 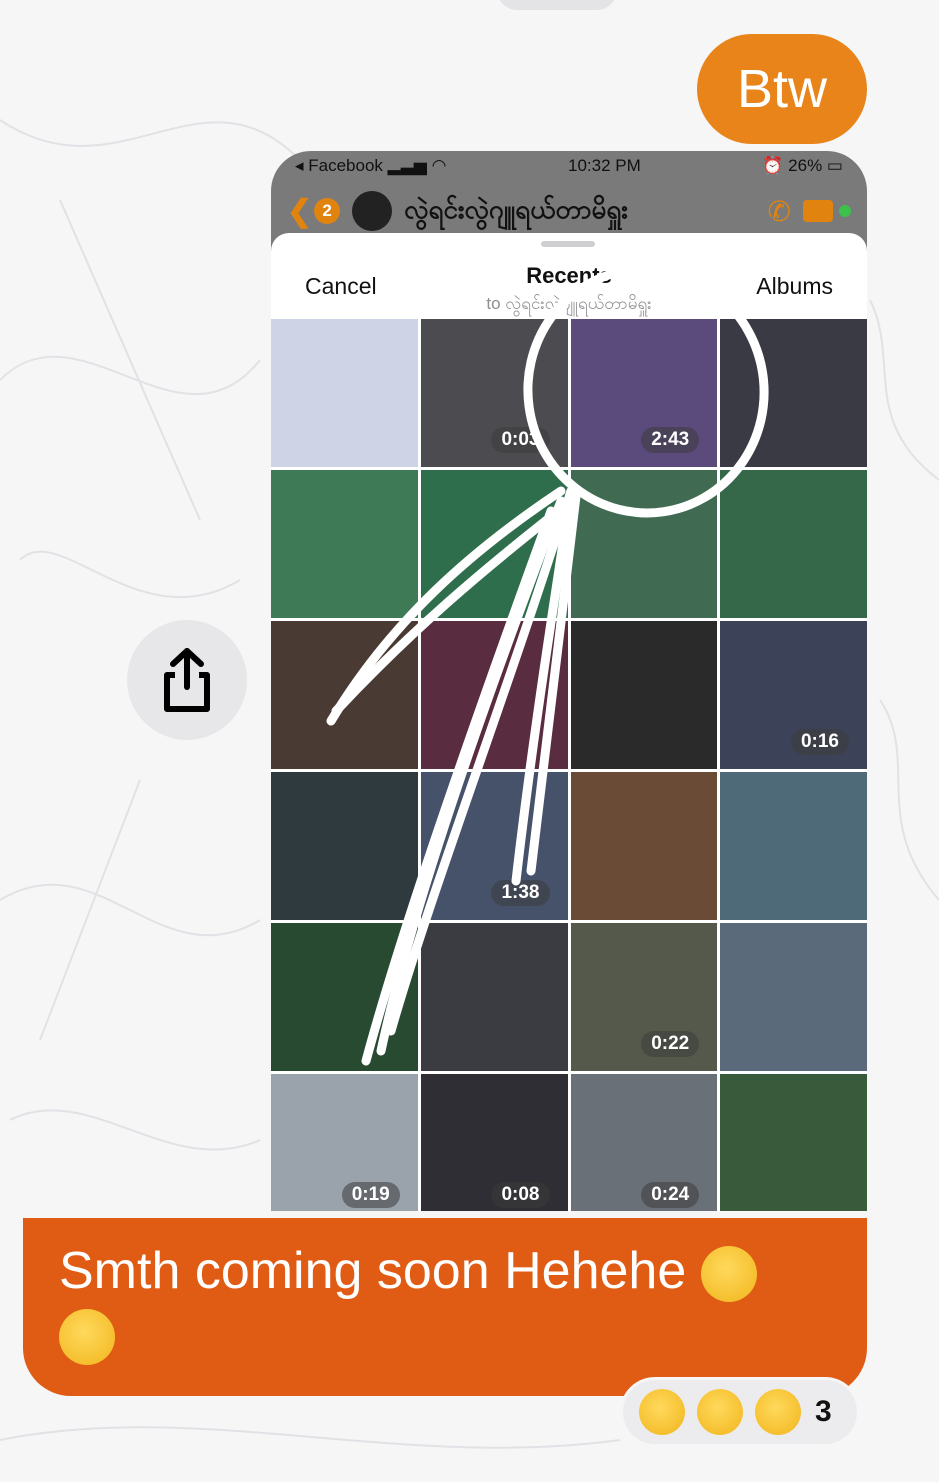 I want to click on photo-thumbnail: 0:08, so click(x=494, y=1142).